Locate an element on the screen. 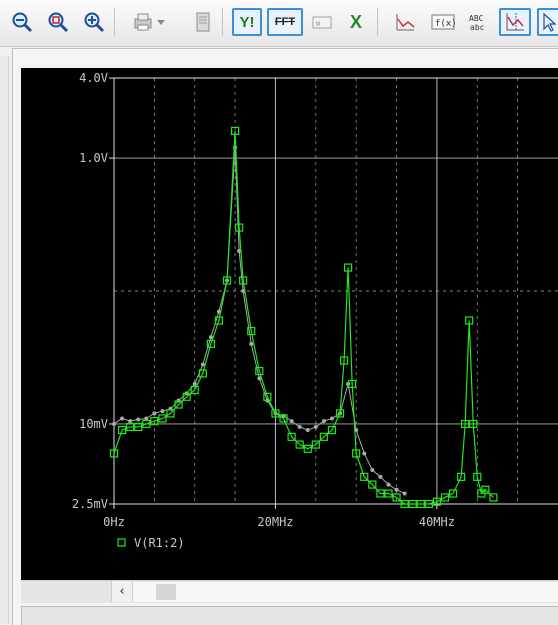  print-preview-icon is located at coordinates (203, 22).